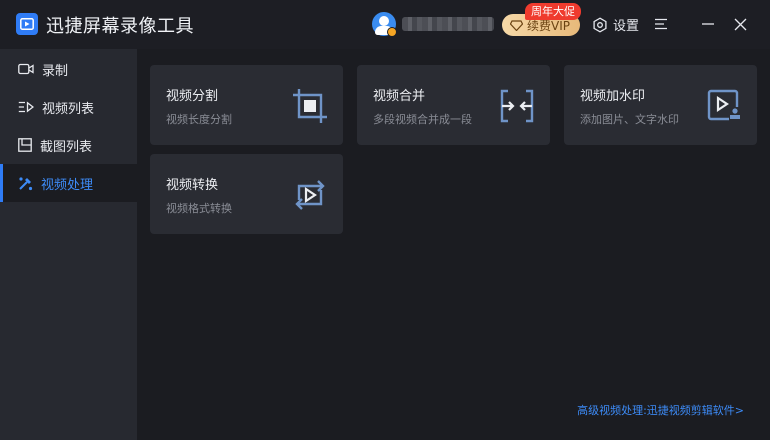 Image resolution: width=770 pixels, height=440 pixels. I want to click on card-video-convert: 视频转换 视频格式转换, so click(246, 194).